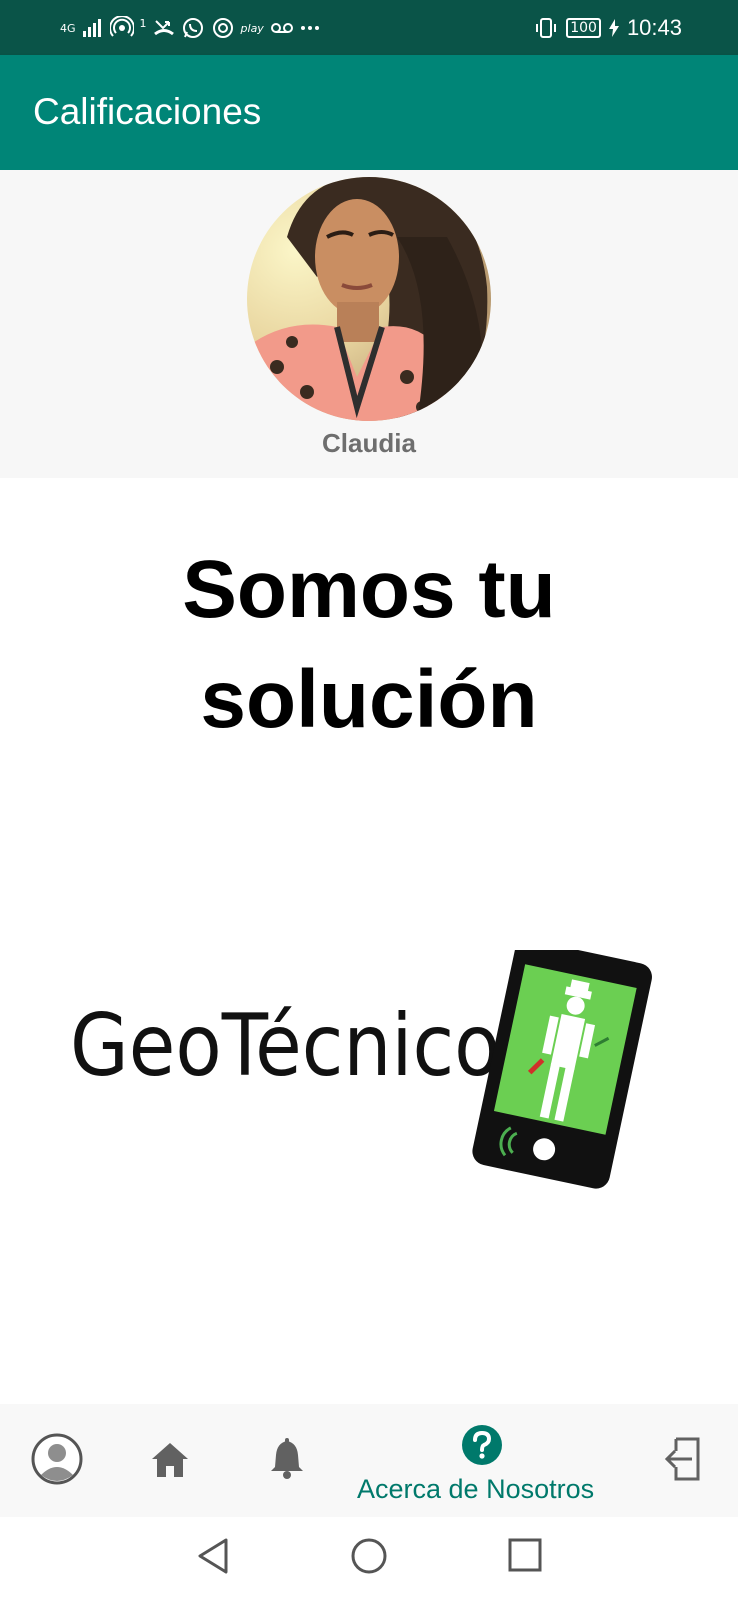 The width and height of the screenshot is (738, 1600). Describe the element at coordinates (121, 26) in the screenshot. I see `hotspot-icon` at that location.